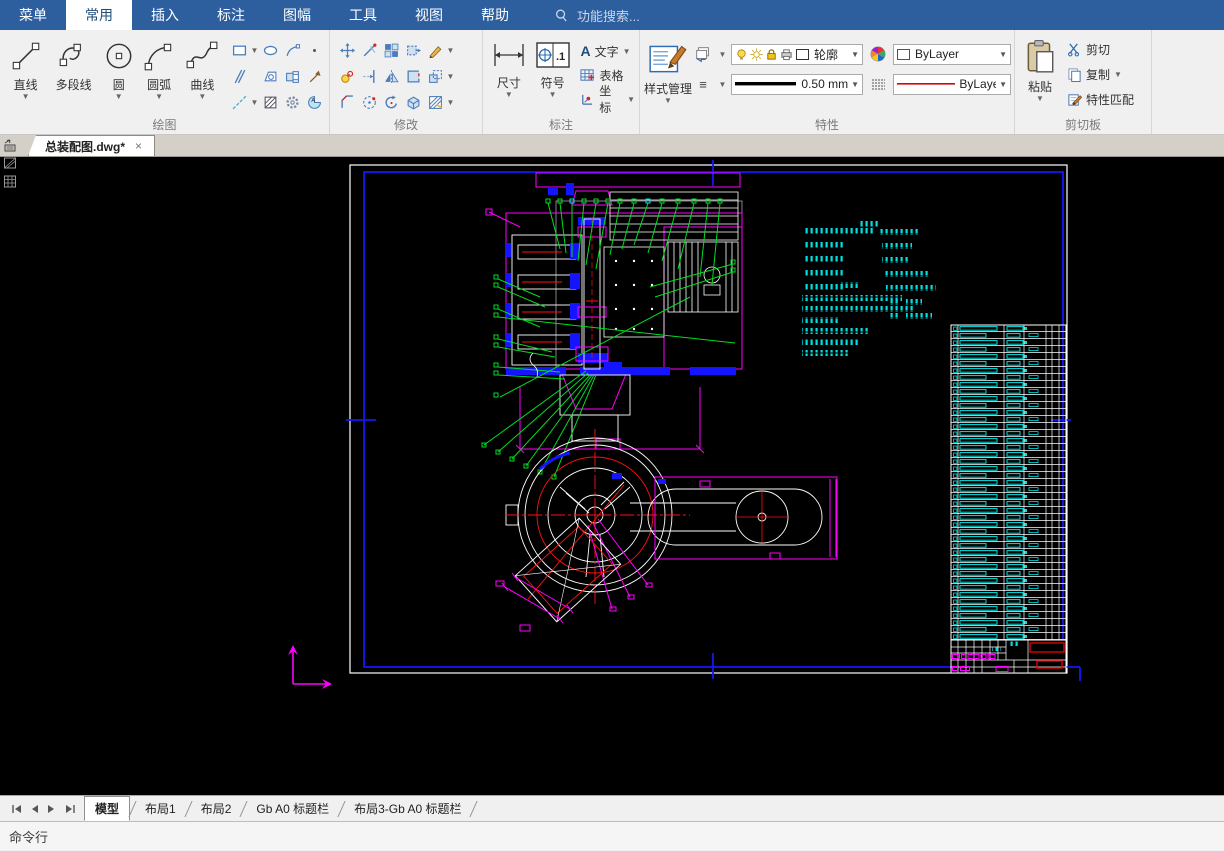  Describe the element at coordinates (73, 76) in the screenshot. I see `polyline-button: 多段线` at that location.